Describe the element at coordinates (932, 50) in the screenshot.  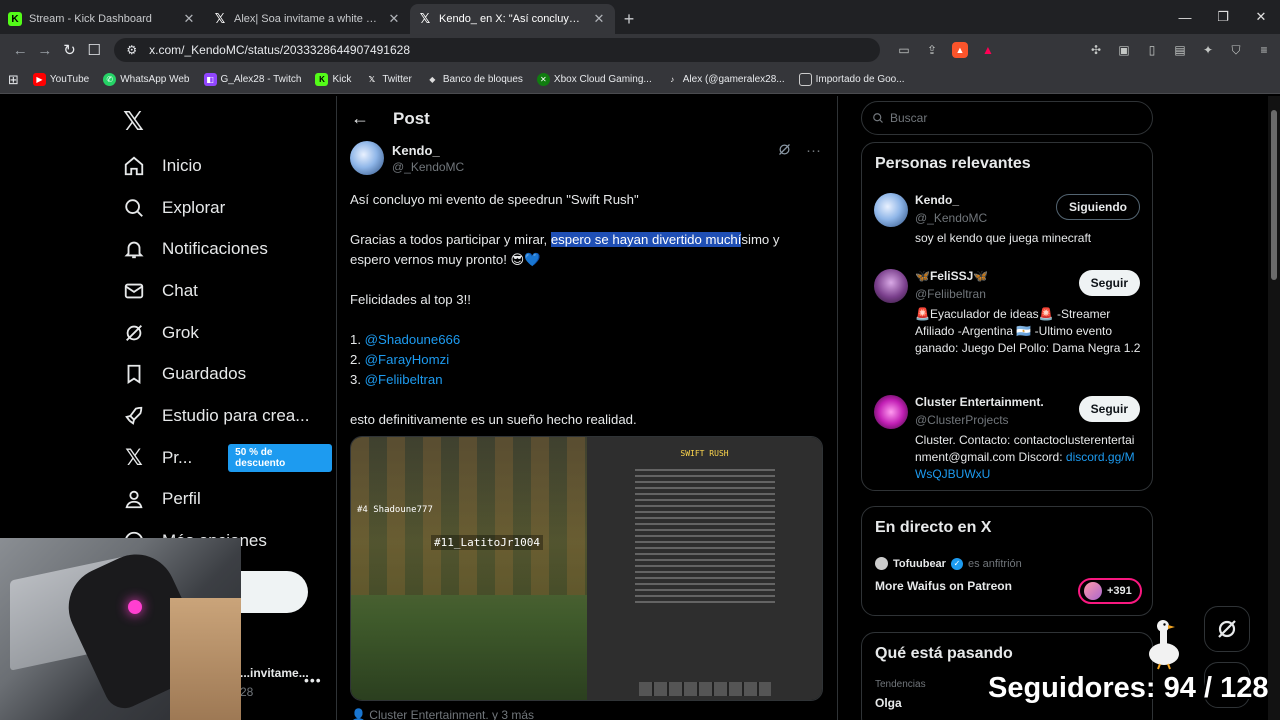
I see `share-icon: ⇪` at that location.